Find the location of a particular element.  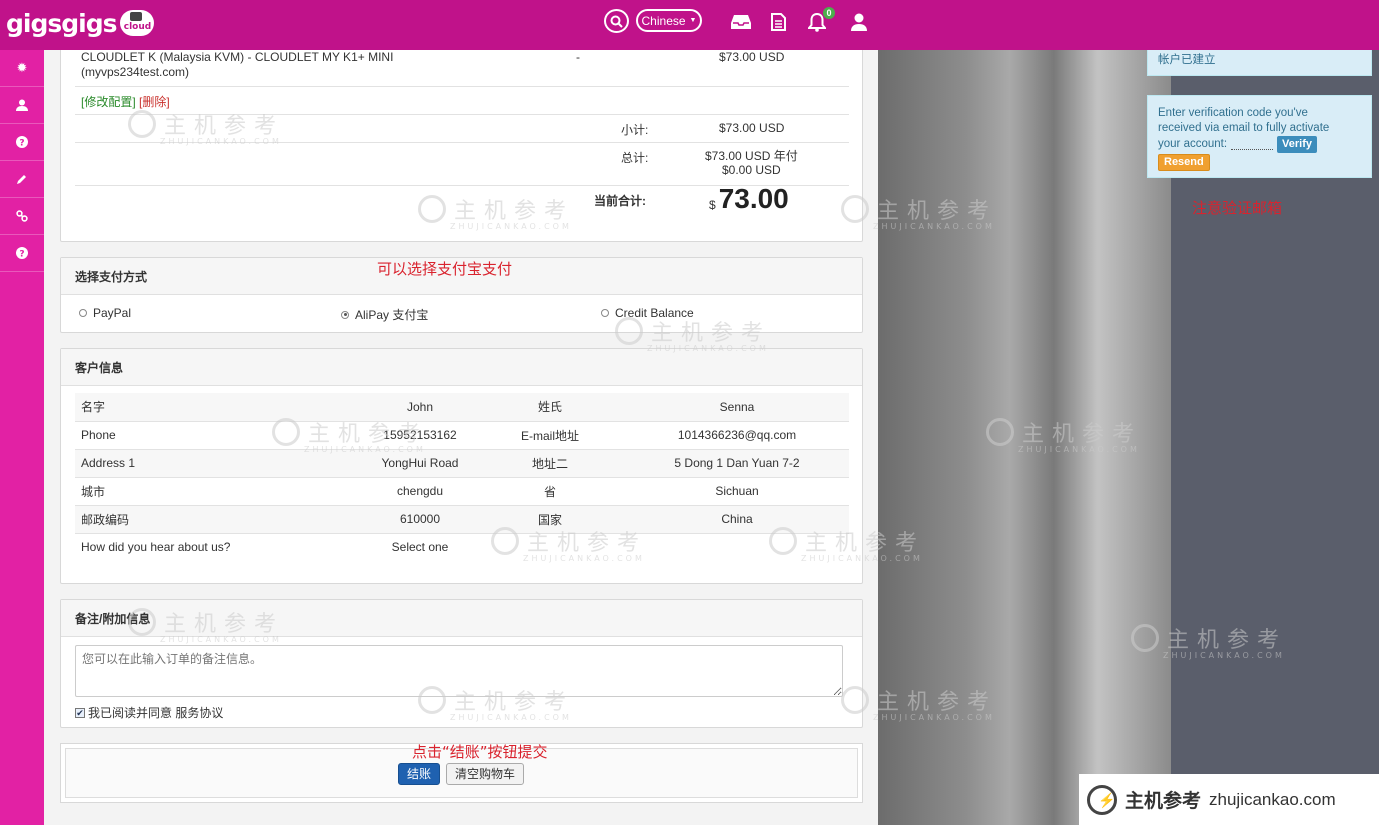

watermark-logo-icon: ⚡ is located at coordinates (1102, 799).